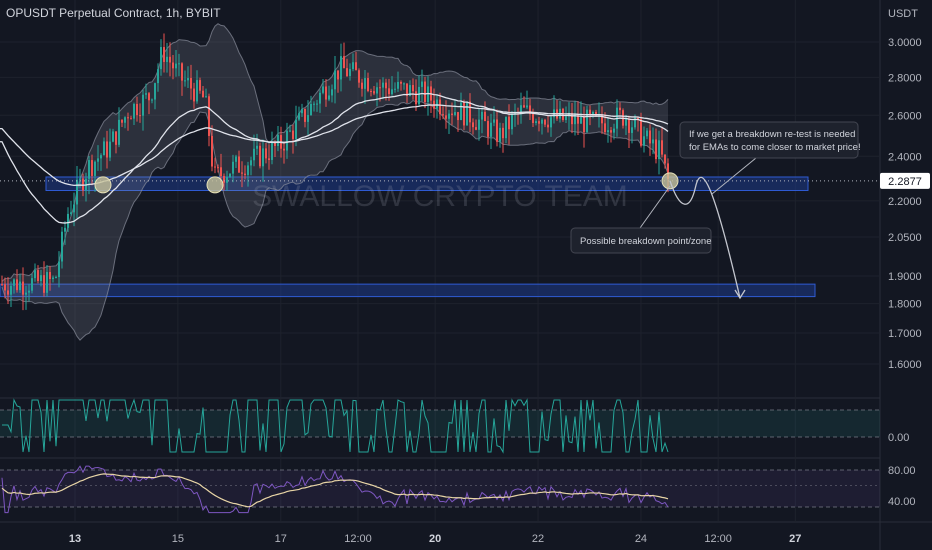 This screenshot has height=550, width=932. Describe the element at coordinates (775, 147) in the screenshot. I see `retest-note-line-2: for EMAs to come closer to market price!` at that location.